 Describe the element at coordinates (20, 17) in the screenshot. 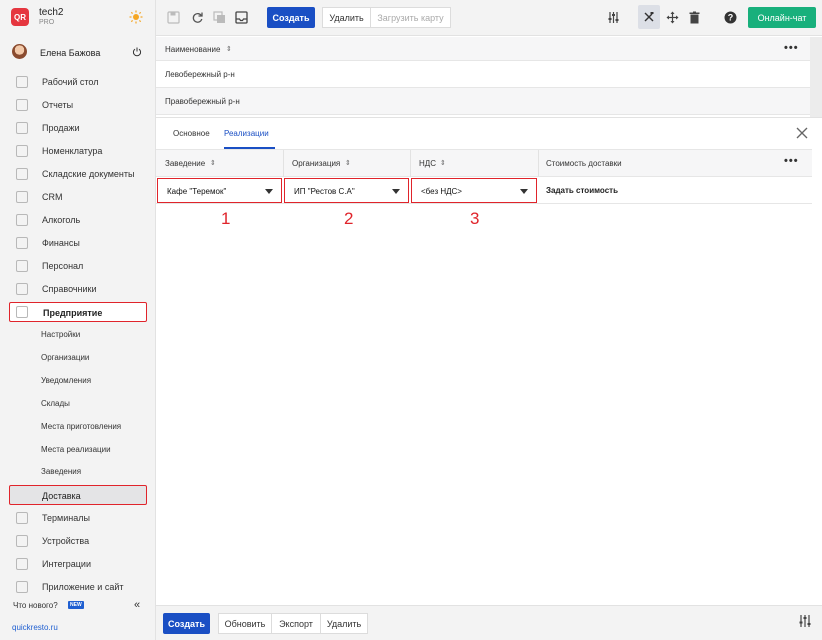

I see `qr-logo-icon: QR` at that location.